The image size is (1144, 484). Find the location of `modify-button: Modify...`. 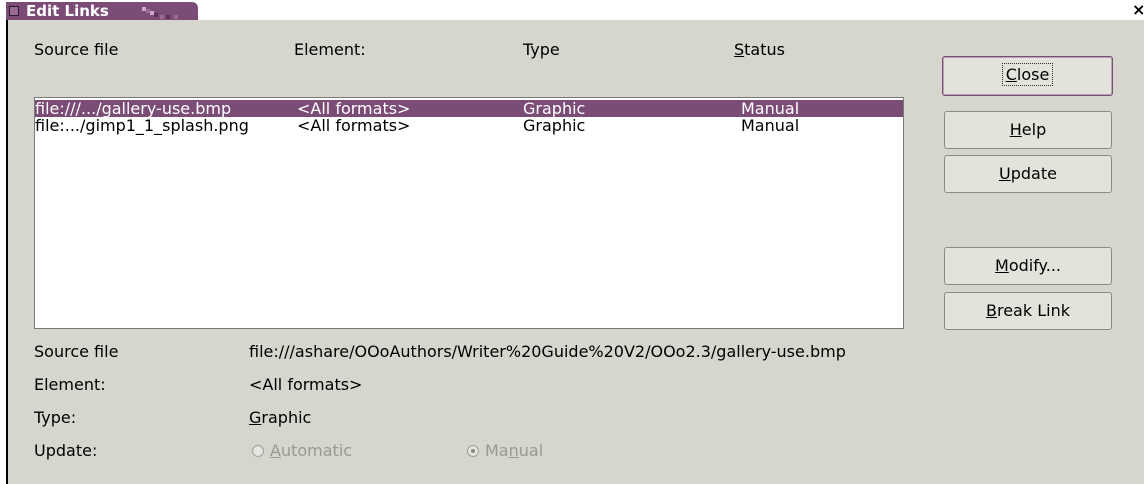

modify-button: Modify... is located at coordinates (1028, 266).